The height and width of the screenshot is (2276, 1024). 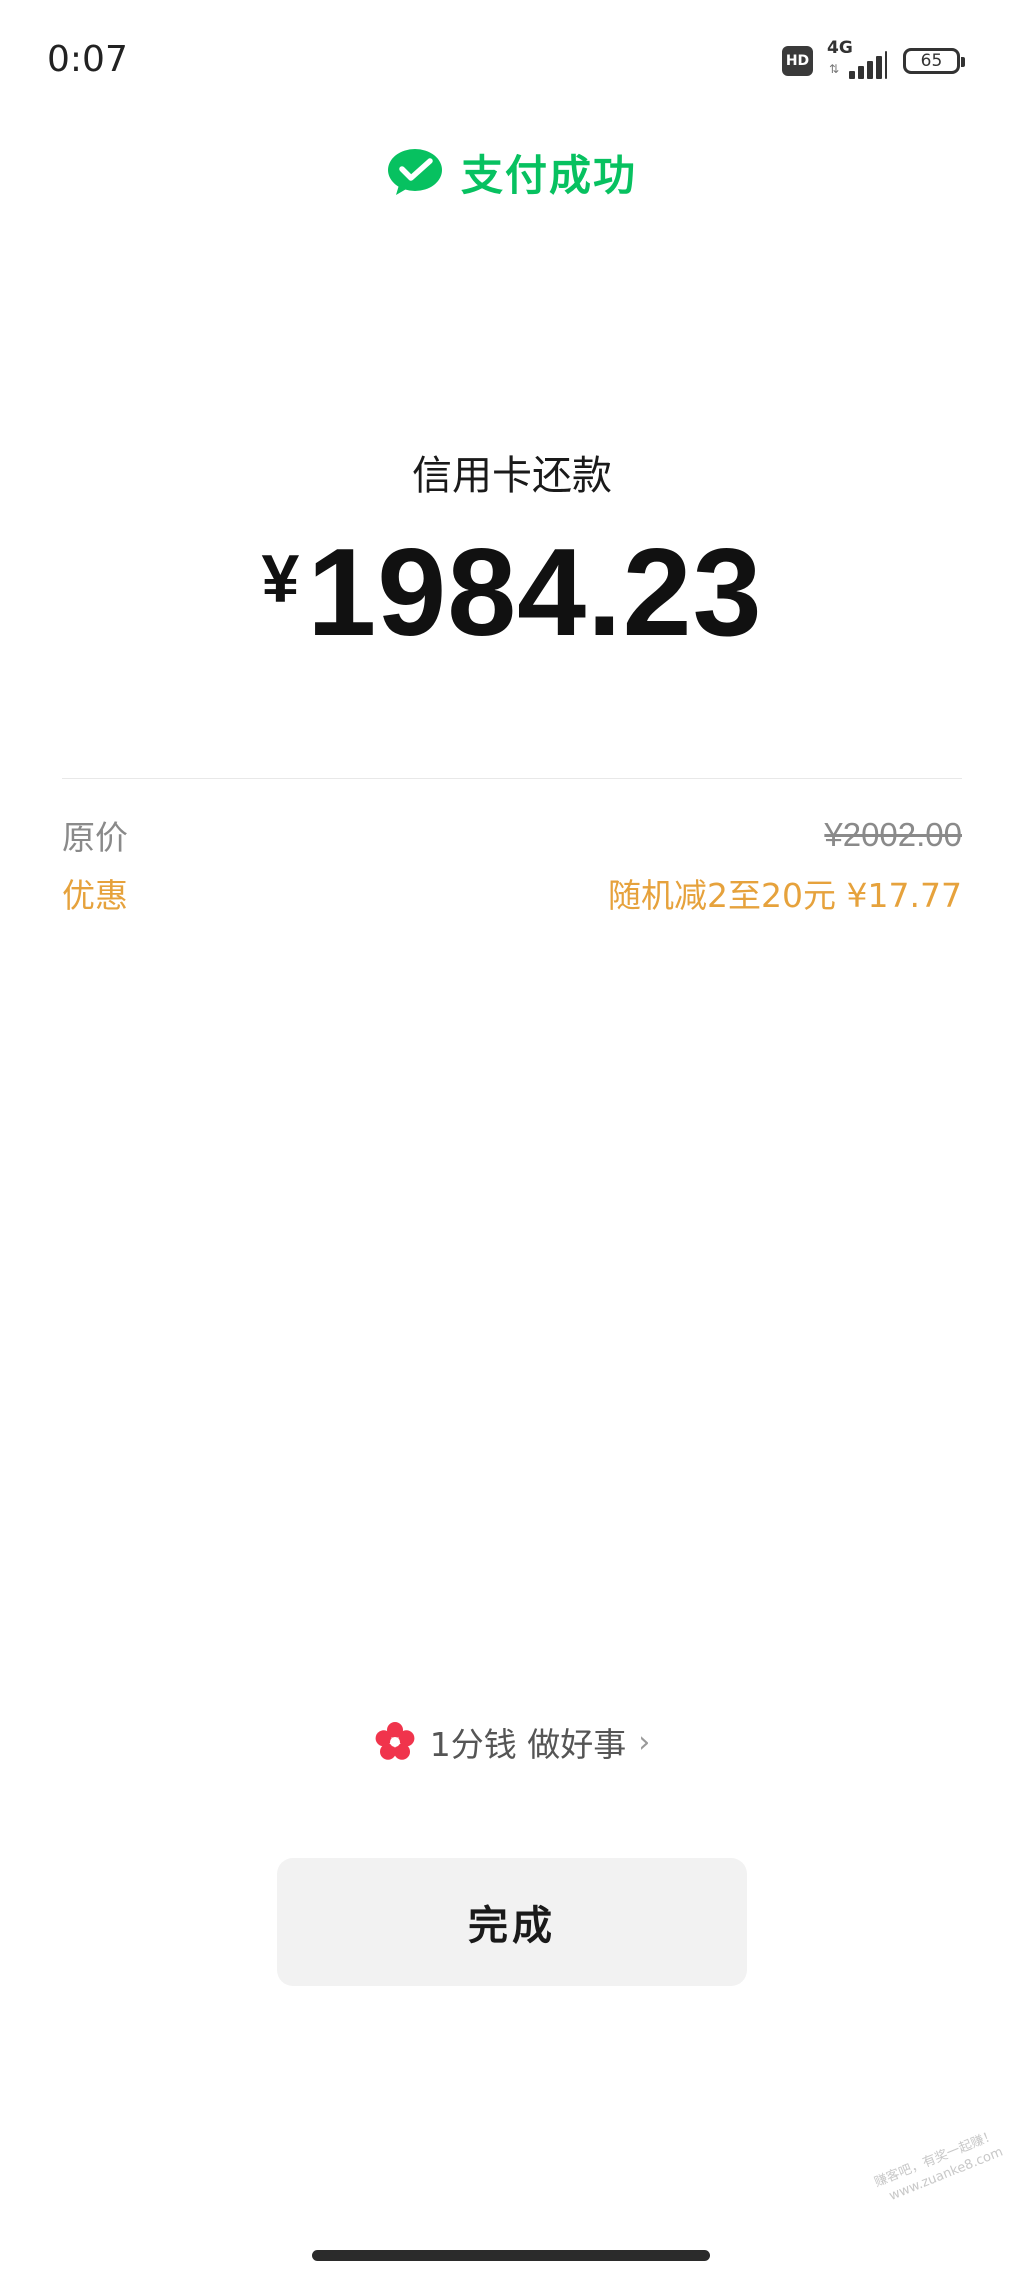 I want to click on payment-success-header: 支付成功, so click(x=512, y=172).